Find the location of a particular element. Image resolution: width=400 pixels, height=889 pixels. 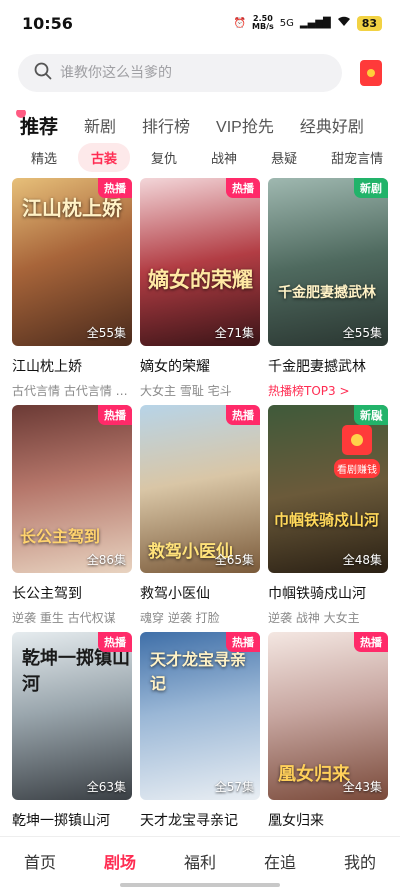

drama-title: 长公主驾到 is located at coordinates (72, 593).